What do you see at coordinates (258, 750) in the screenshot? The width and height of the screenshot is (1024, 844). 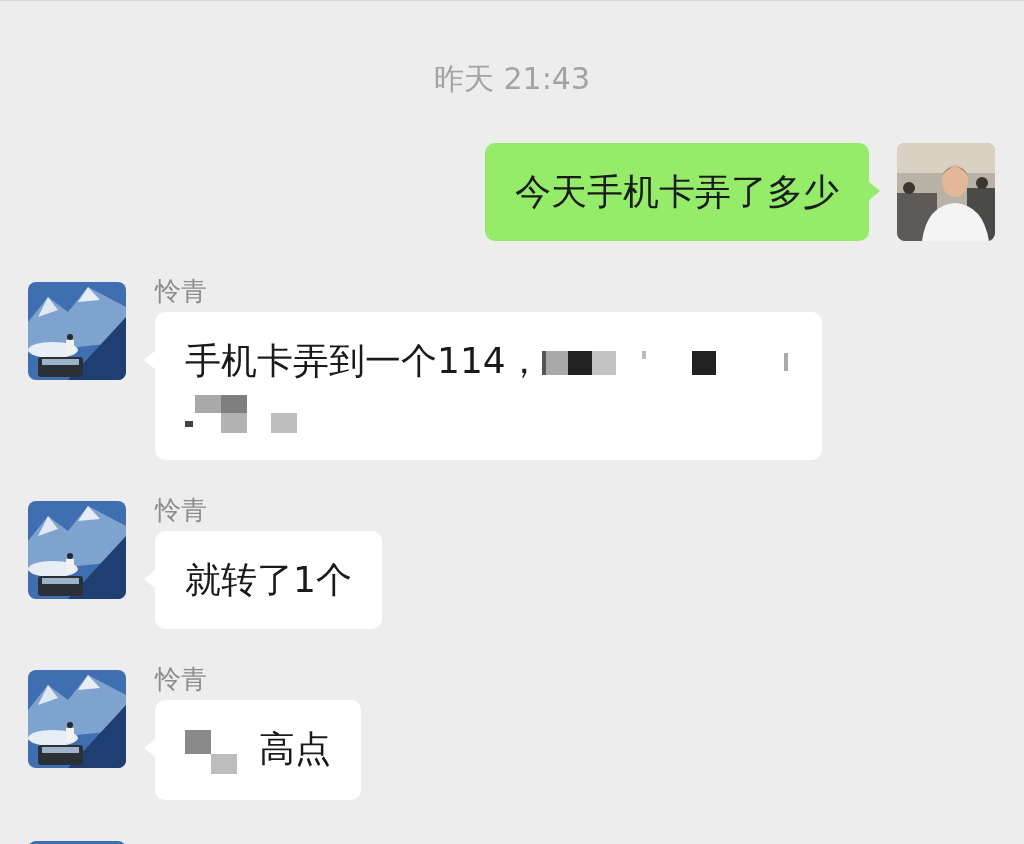 I see `message-bubble: 高点` at bounding box center [258, 750].